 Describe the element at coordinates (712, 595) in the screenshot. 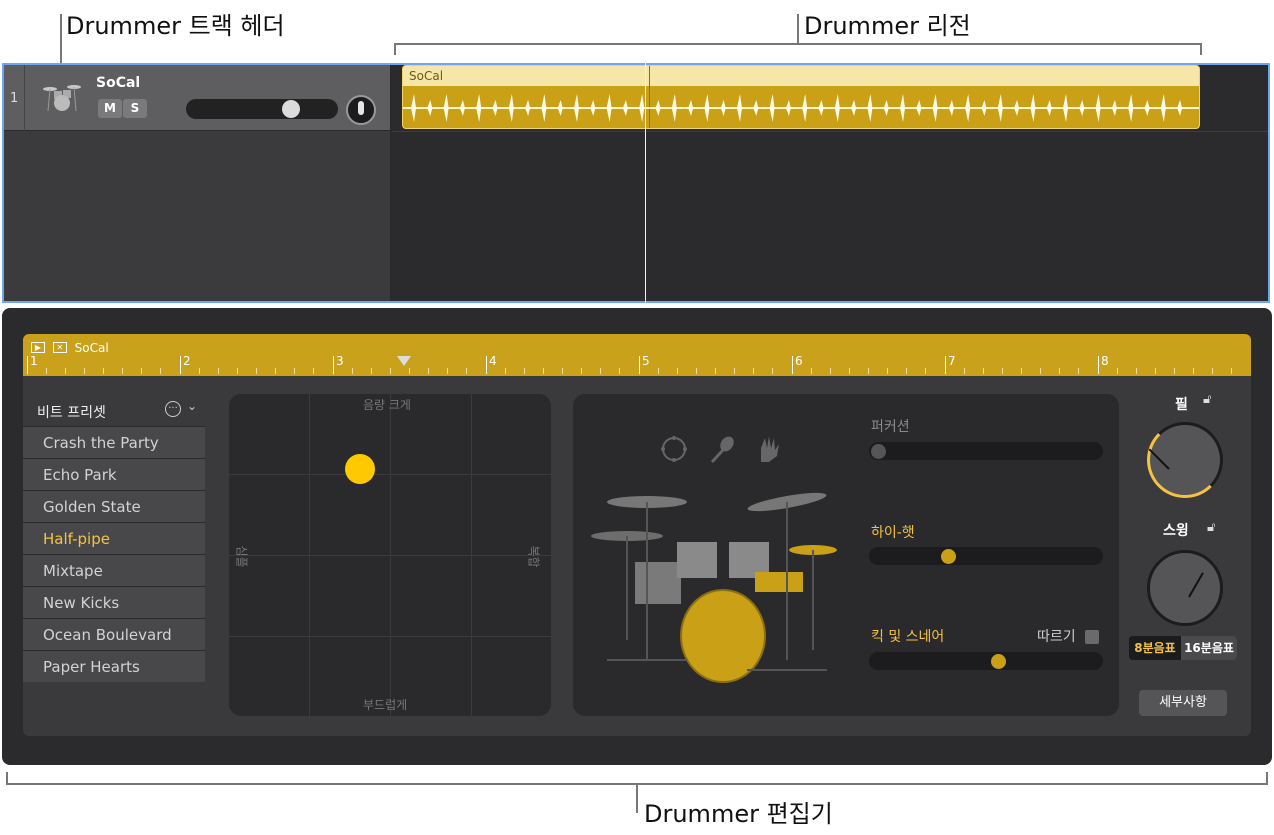

I see `drum-kit-illustration` at that location.